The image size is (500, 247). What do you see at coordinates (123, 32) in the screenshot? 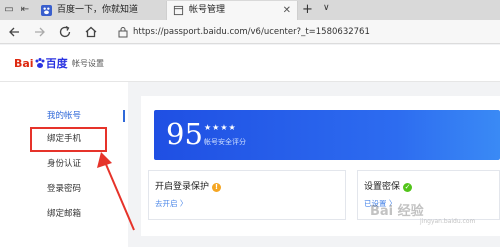
I see `lock-icon` at bounding box center [123, 32].